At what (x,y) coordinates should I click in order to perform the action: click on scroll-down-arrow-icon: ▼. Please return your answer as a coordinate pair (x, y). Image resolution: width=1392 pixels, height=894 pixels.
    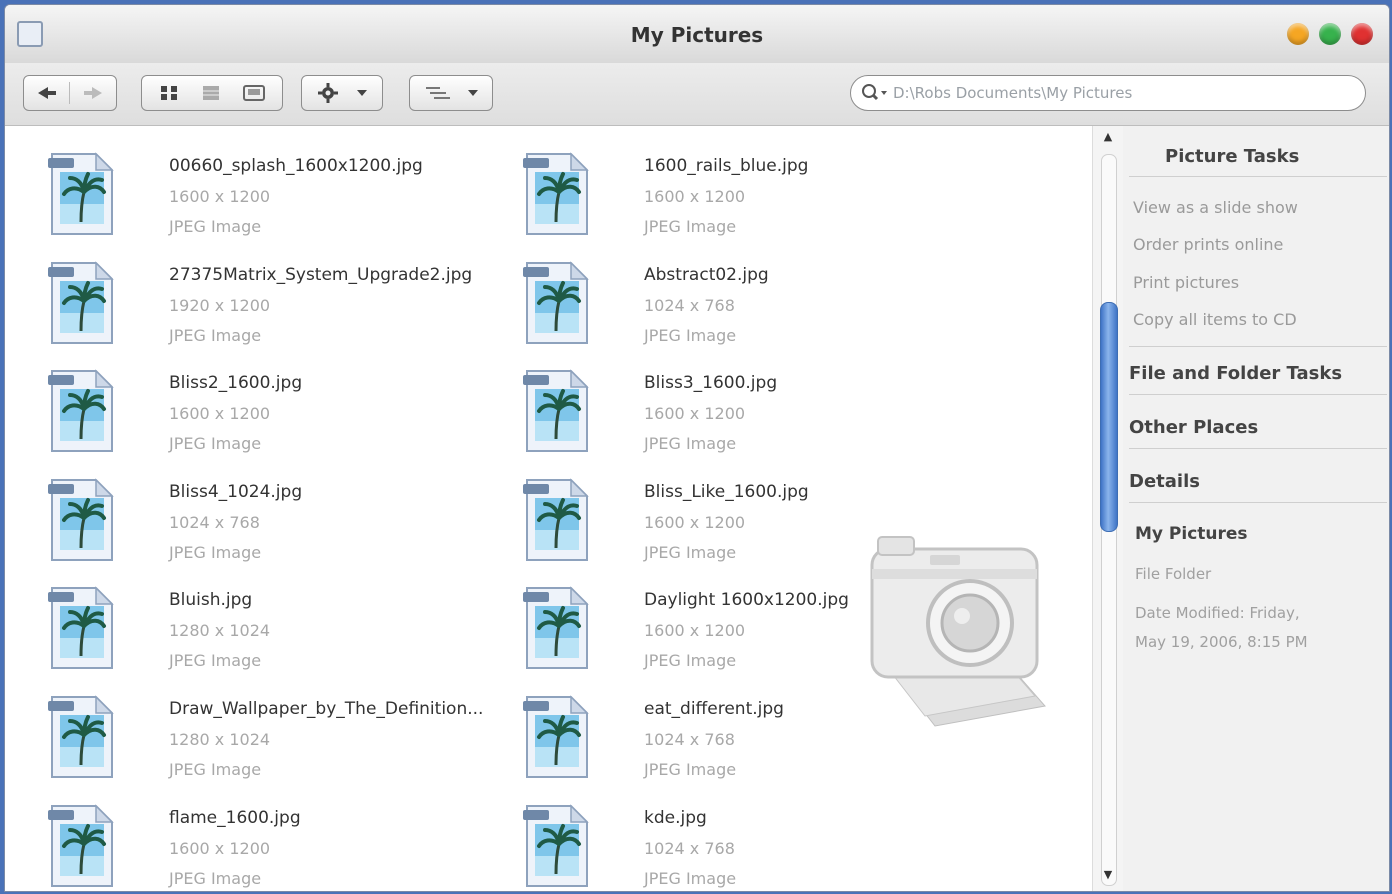
    Looking at the image, I should click on (1108, 877).